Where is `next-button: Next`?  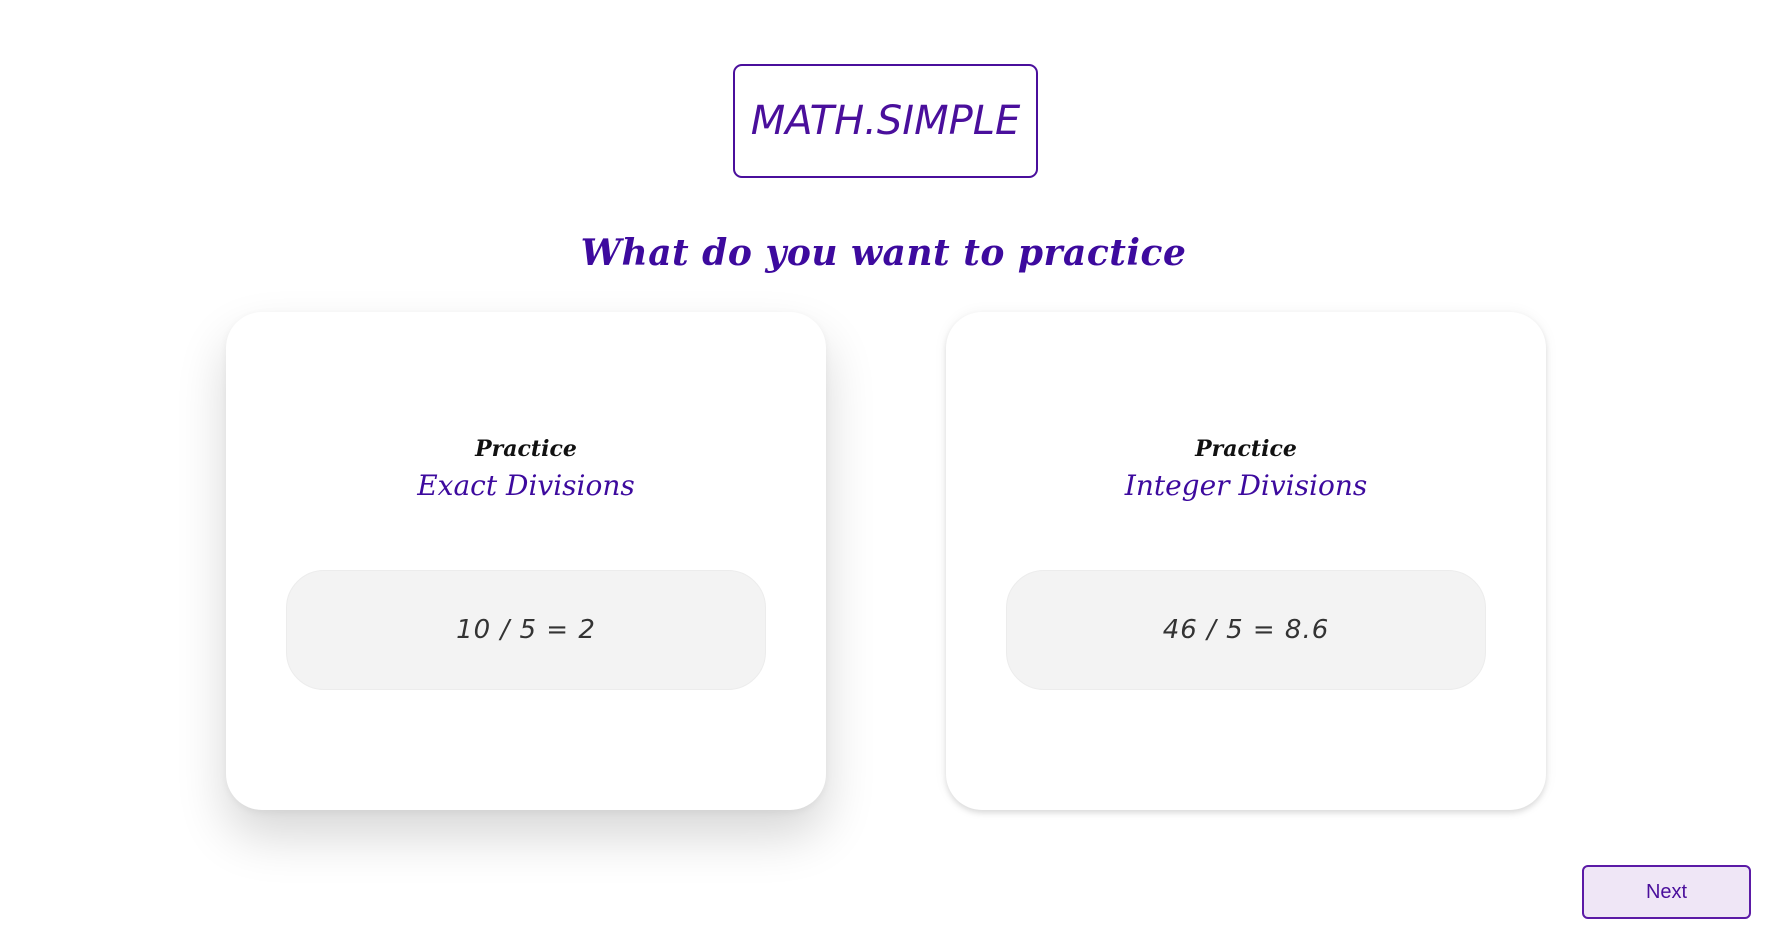 next-button: Next is located at coordinates (1666, 892).